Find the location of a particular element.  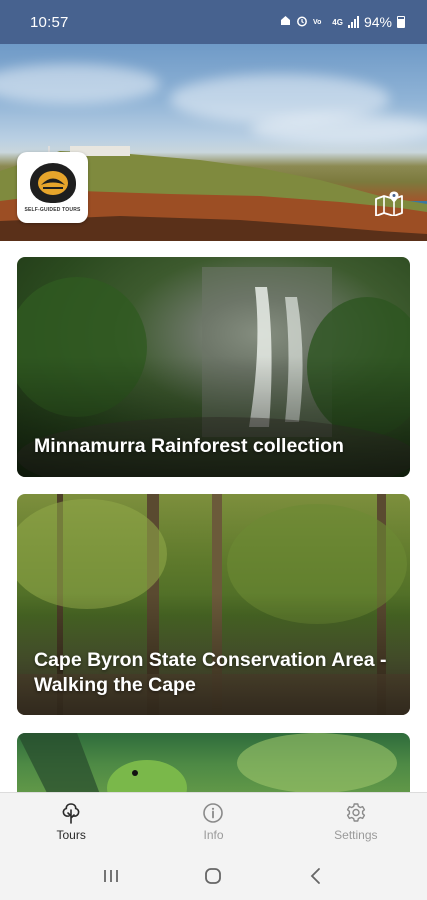

app-logo: SELF-GUIDED TOURS is located at coordinates (52, 187).